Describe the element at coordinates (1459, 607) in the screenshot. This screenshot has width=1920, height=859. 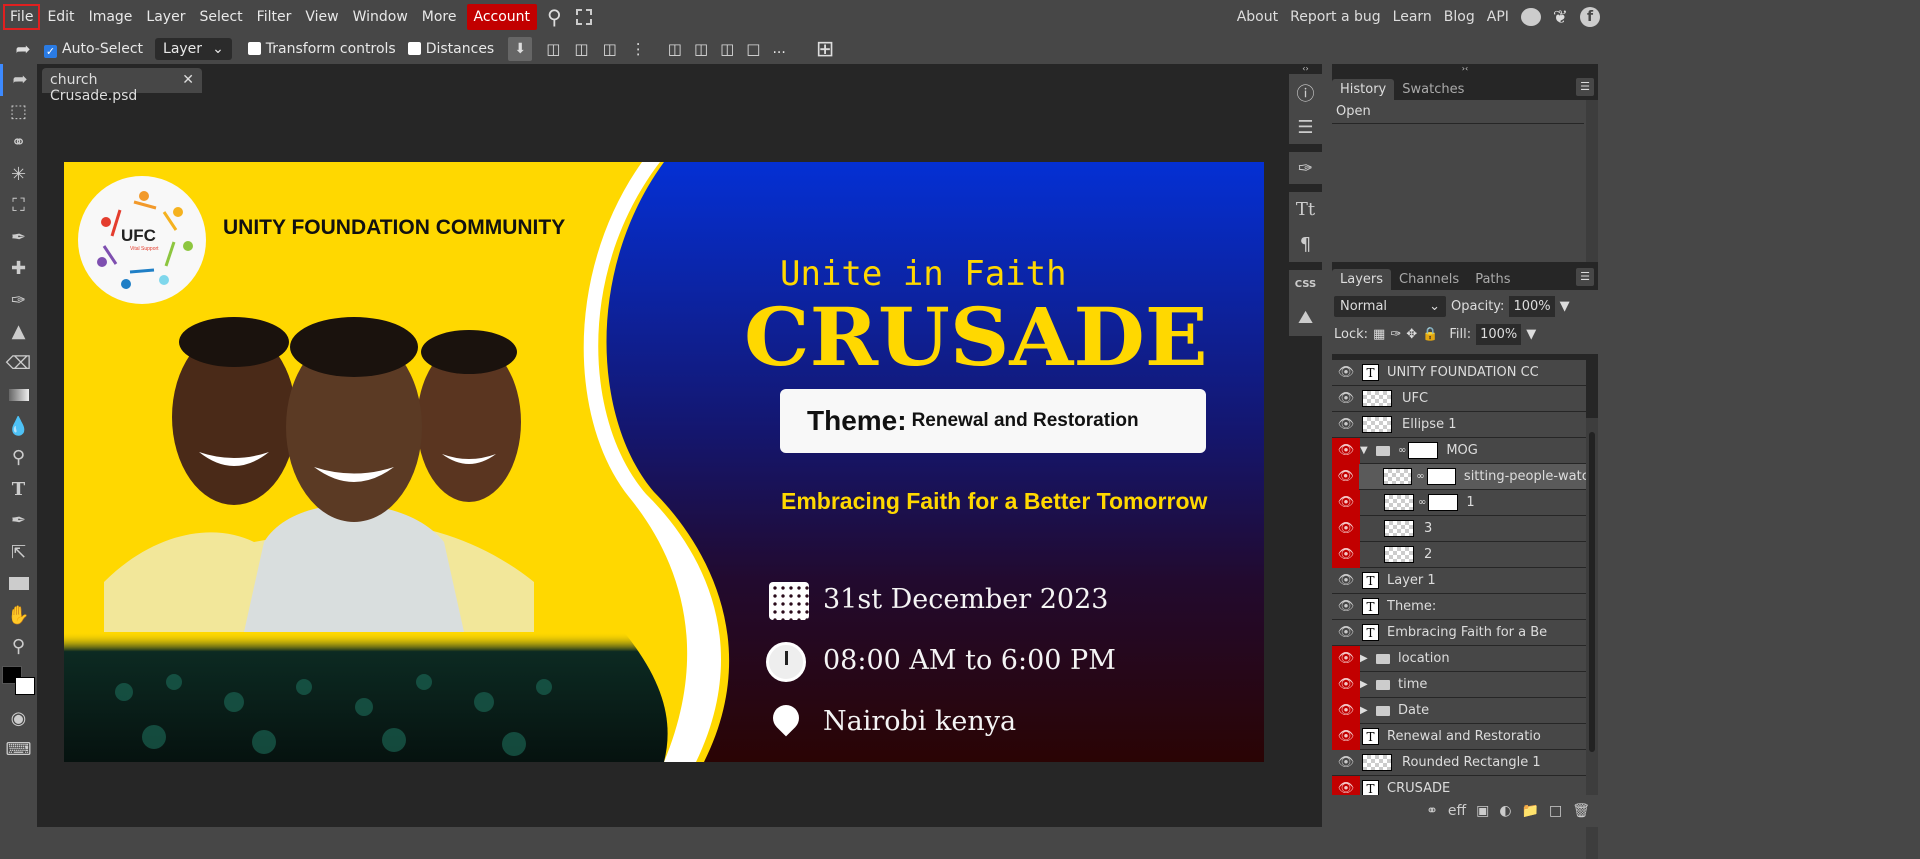
I see `layer-row: 👁 T Theme:` at that location.